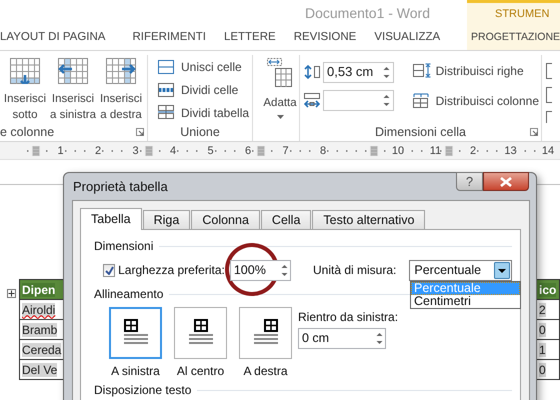 The image size is (560, 400). What do you see at coordinates (167, 112) in the screenshot?
I see `split-table-icon` at bounding box center [167, 112].